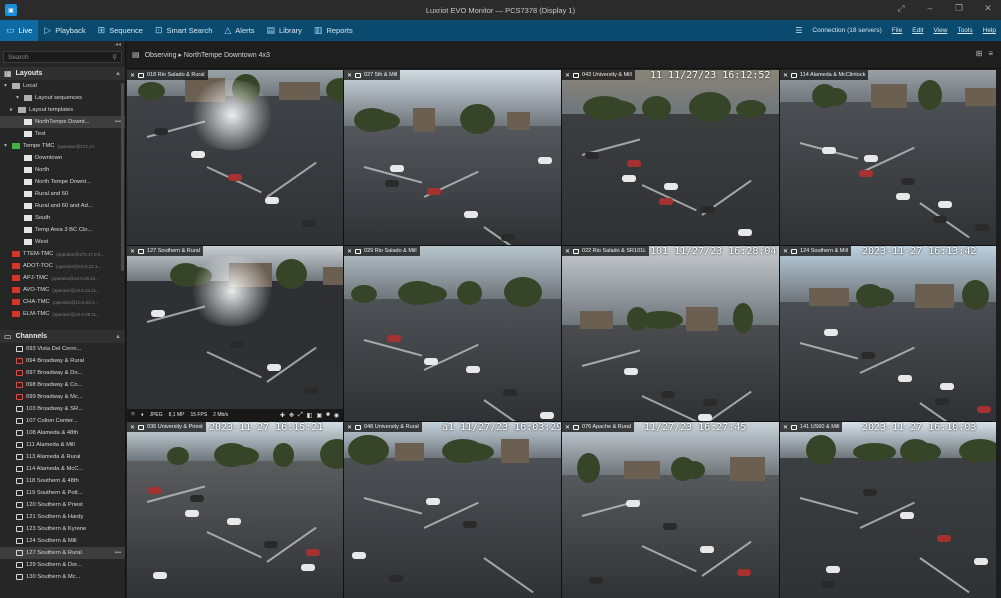  What do you see at coordinates (846, 30) in the screenshot?
I see `connection-status: Connection (18 servers)` at bounding box center [846, 30].